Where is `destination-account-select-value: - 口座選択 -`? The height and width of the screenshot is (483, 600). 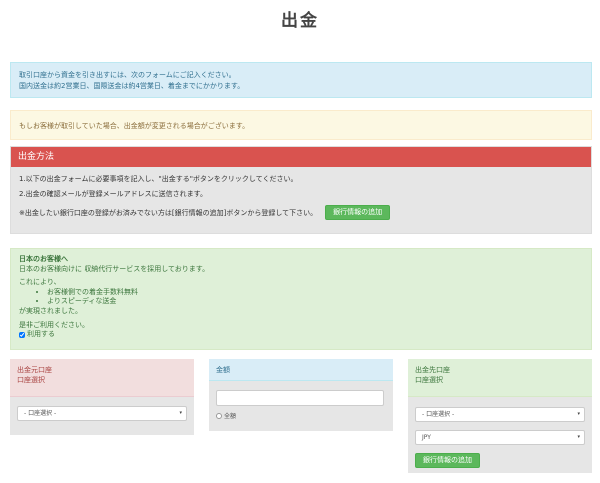
destination-account-select-value: - 口座選択 - is located at coordinates (438, 414).